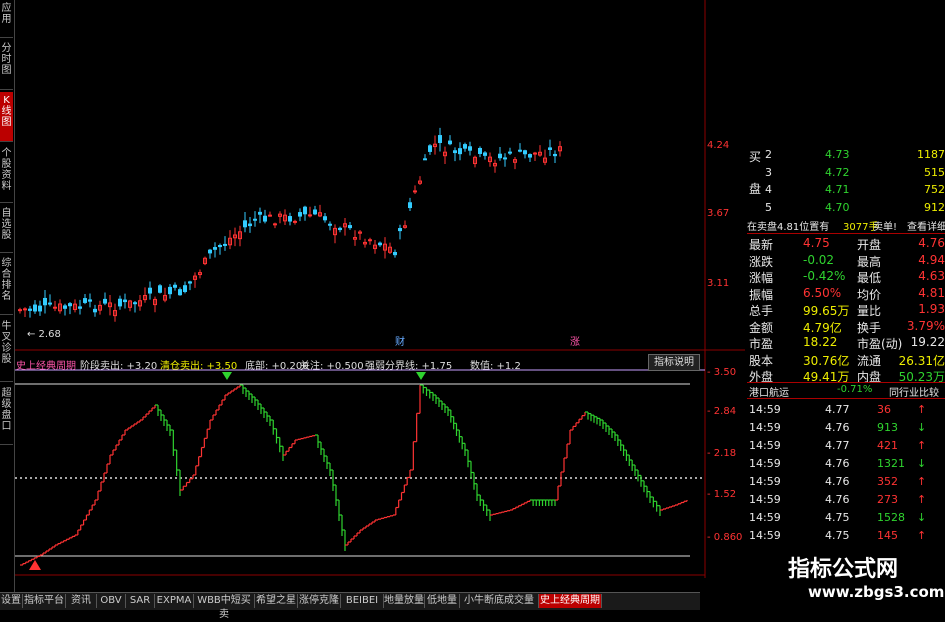 Image resolution: width=945 pixels, height=622 pixels. What do you see at coordinates (718, 213) in the screenshot?
I see `price-axis-label: 3.67` at bounding box center [718, 213].